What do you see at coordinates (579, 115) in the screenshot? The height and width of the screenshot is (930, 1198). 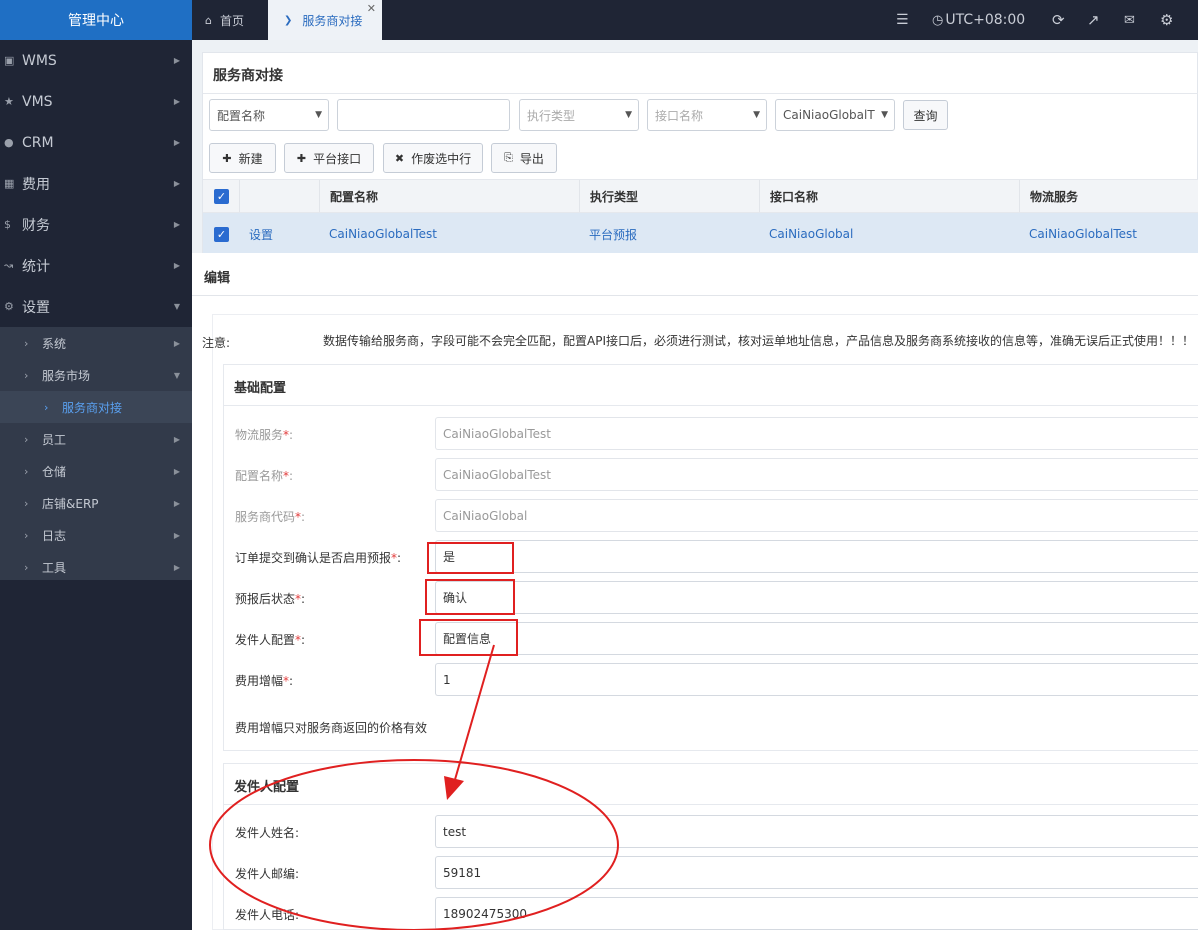 I see `exec-type-select: 执行类型 ▼` at bounding box center [579, 115].